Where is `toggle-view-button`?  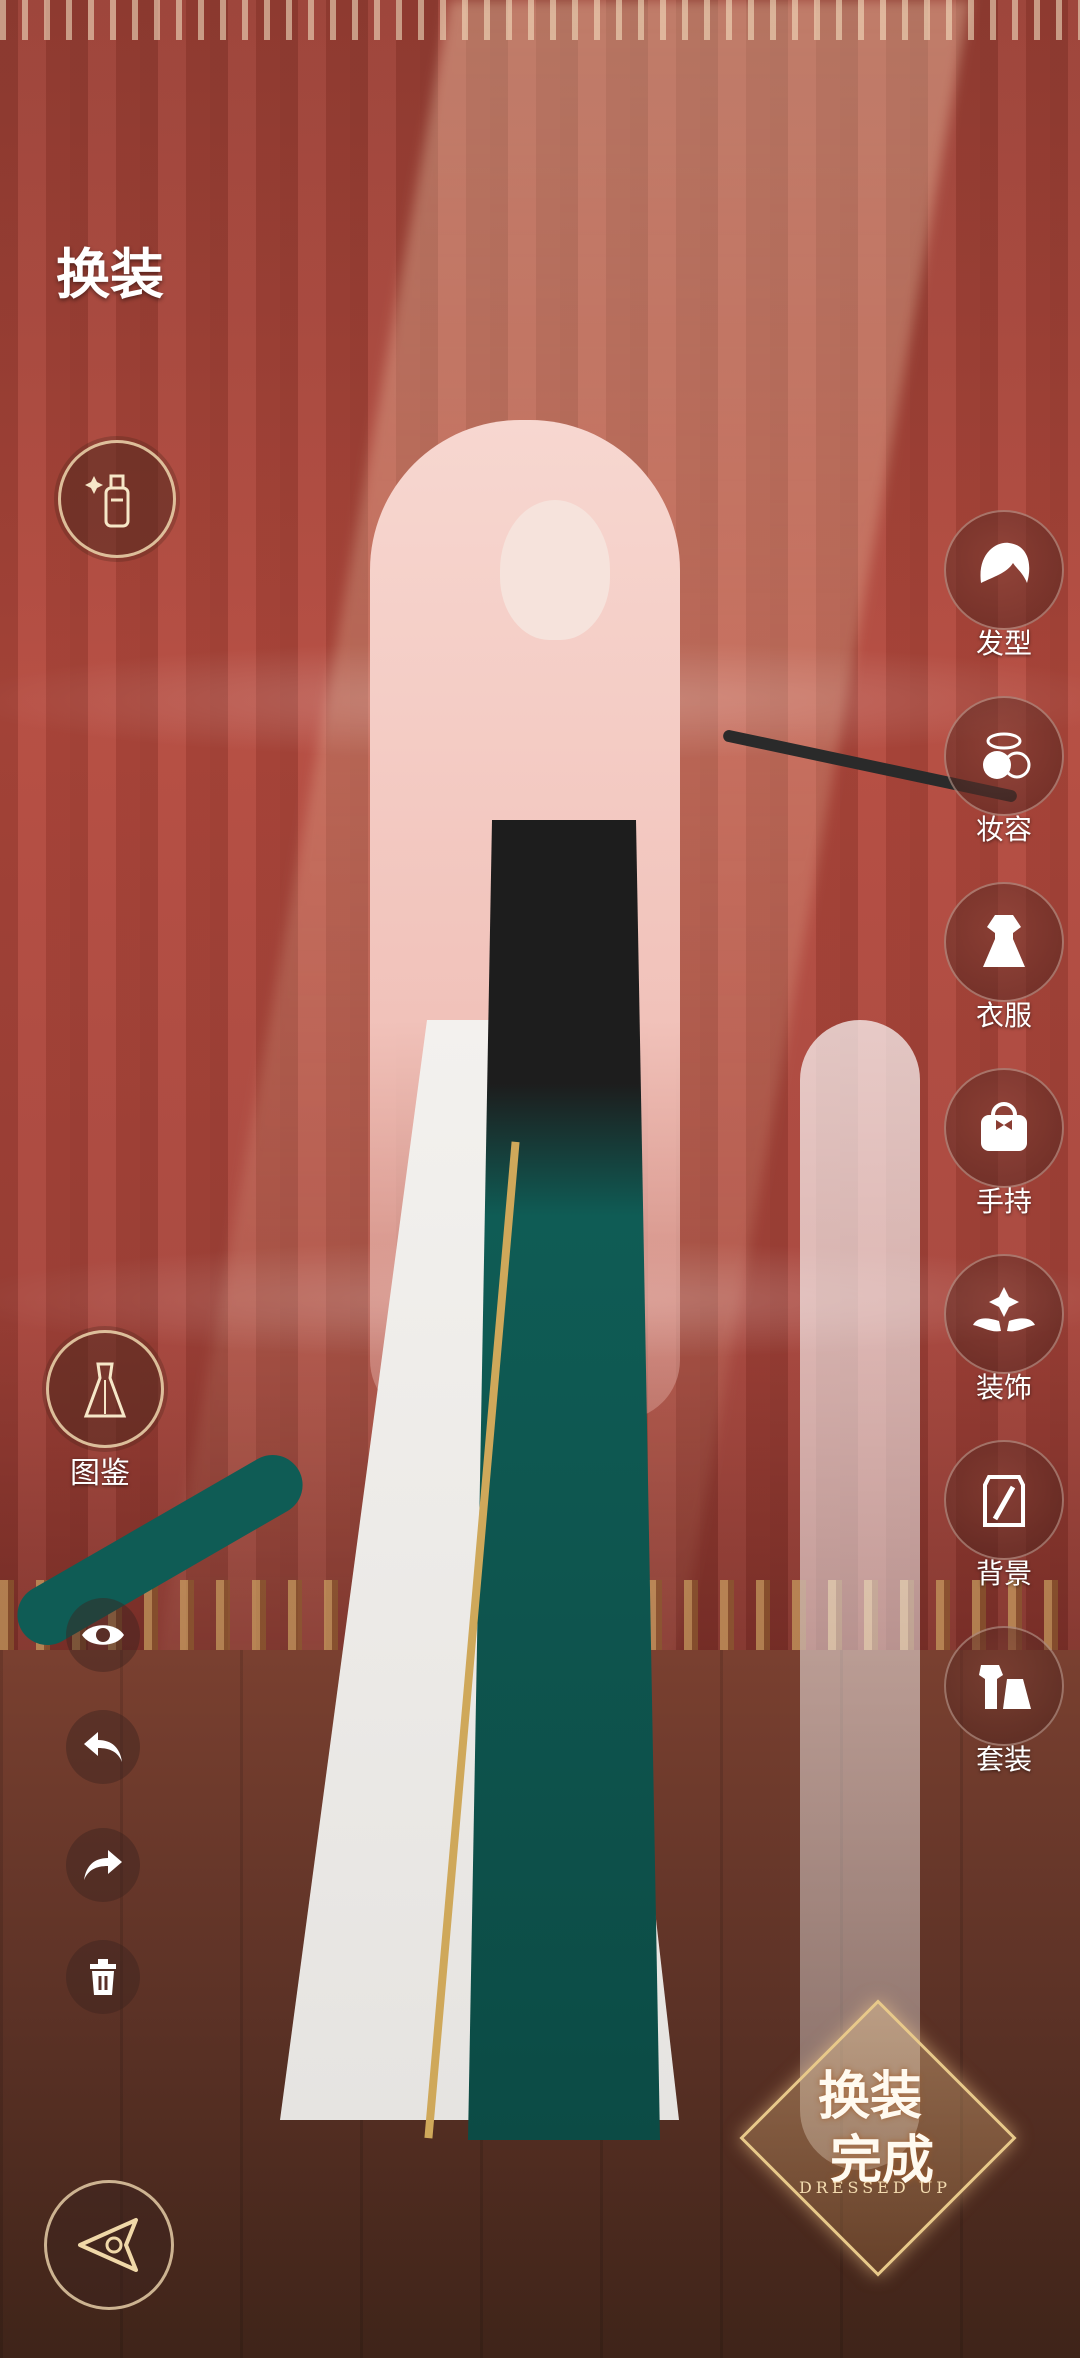
toggle-view-button is located at coordinates (103, 1635).